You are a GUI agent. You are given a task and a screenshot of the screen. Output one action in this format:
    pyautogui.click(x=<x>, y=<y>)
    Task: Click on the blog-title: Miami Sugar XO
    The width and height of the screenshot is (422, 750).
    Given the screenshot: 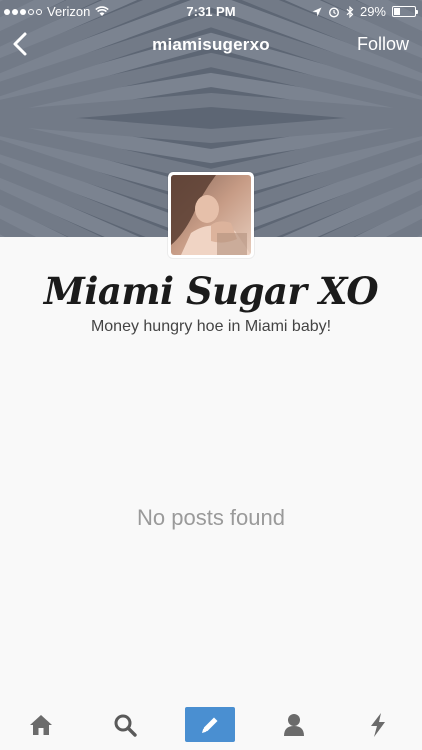 What is the action you would take?
    pyautogui.click(x=211, y=291)
    